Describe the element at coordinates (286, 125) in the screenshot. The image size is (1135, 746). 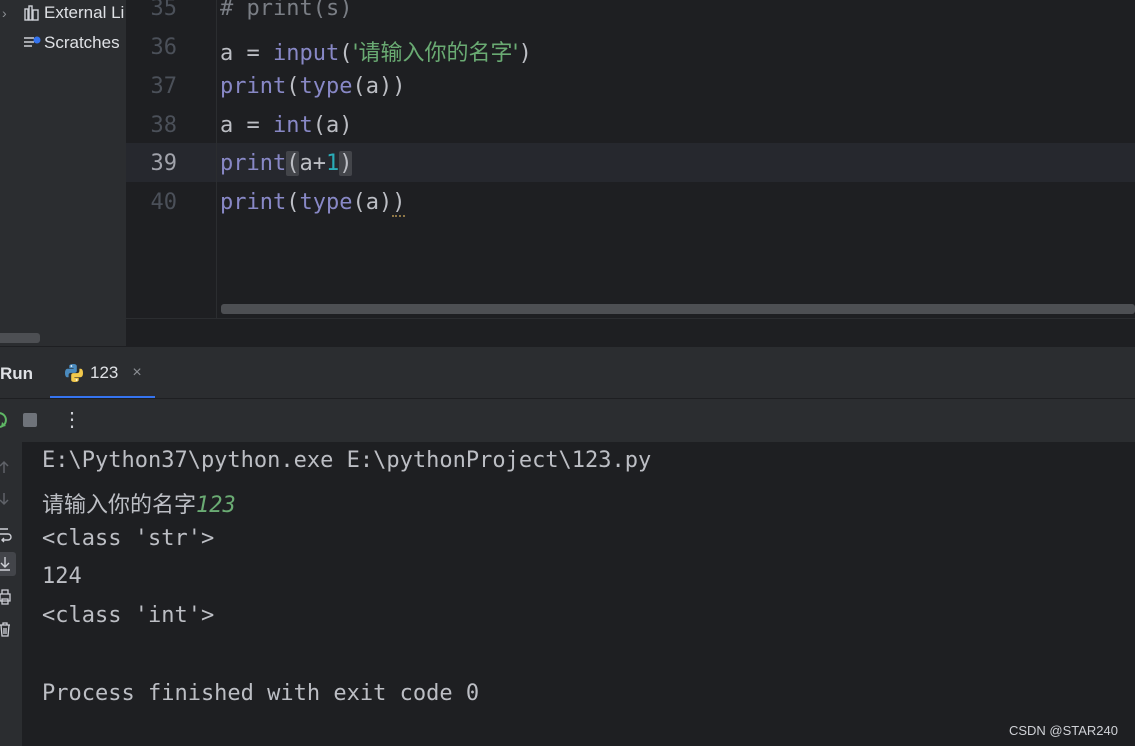
I see `code-line: a = int(a)` at that location.